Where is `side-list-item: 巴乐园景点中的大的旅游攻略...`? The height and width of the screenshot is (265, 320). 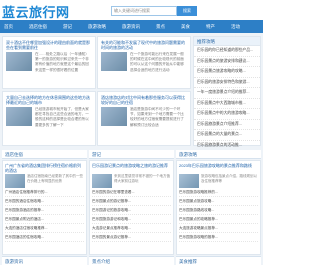
side-list-item: 巴乐园景点中的大的旅游攻略... is located at coordinates (227, 114).